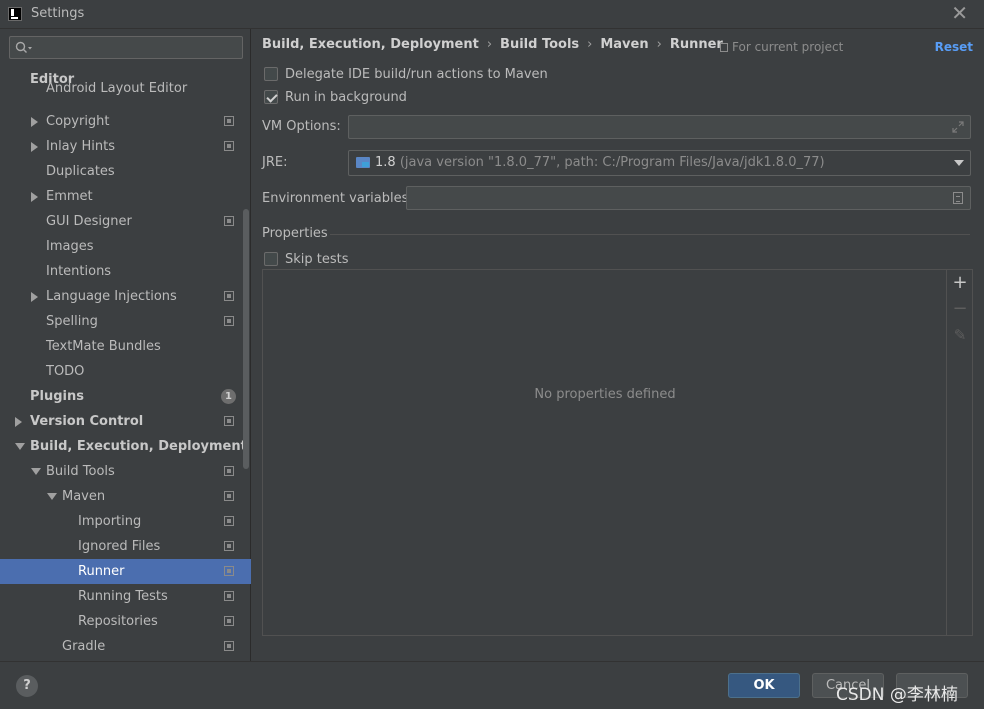 The width and height of the screenshot is (984, 709). Describe the element at coordinates (125, 121) in the screenshot. I see `tree-item-copyright: Copyright` at that location.